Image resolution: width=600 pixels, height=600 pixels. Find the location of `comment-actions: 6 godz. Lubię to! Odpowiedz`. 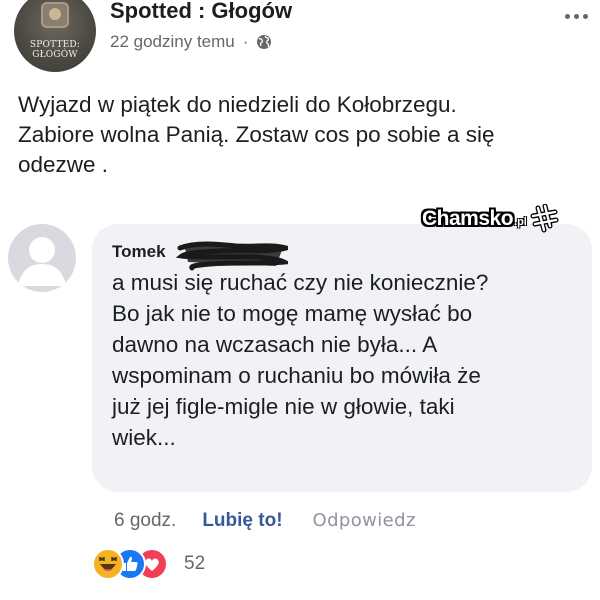

comment-actions: 6 godz. Lubię to! Odpowiedz is located at coordinates (265, 521).